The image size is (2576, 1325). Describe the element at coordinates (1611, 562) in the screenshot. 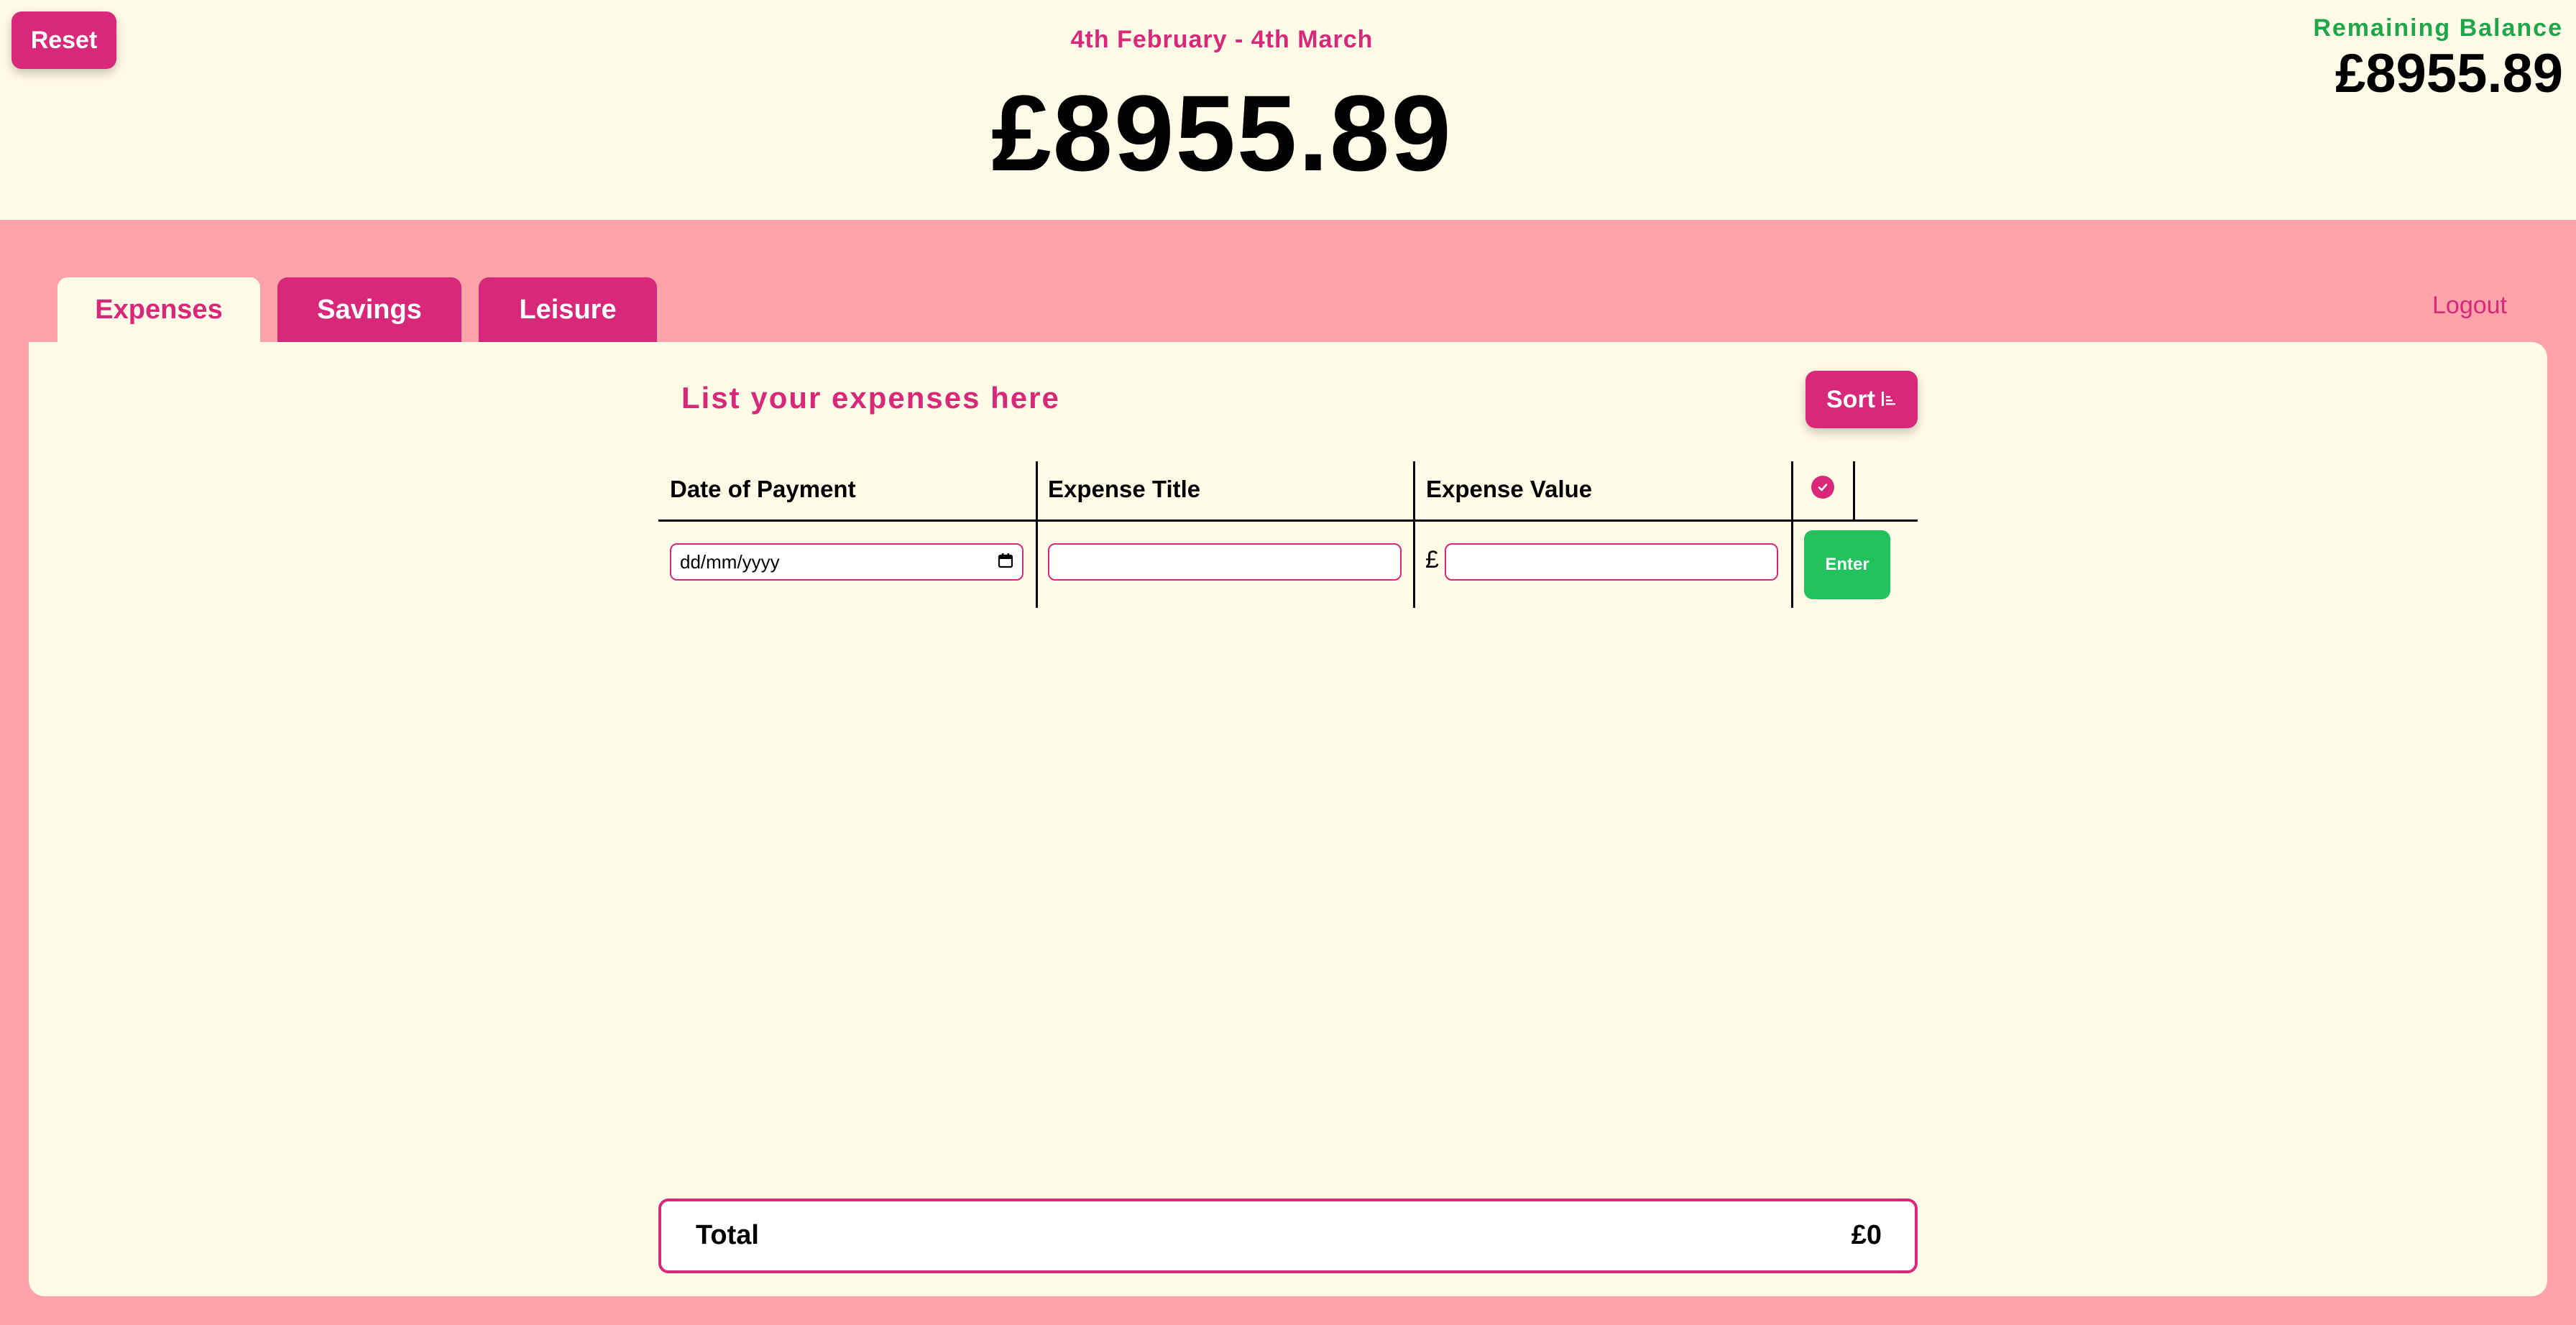

I see `expense-value-input` at that location.